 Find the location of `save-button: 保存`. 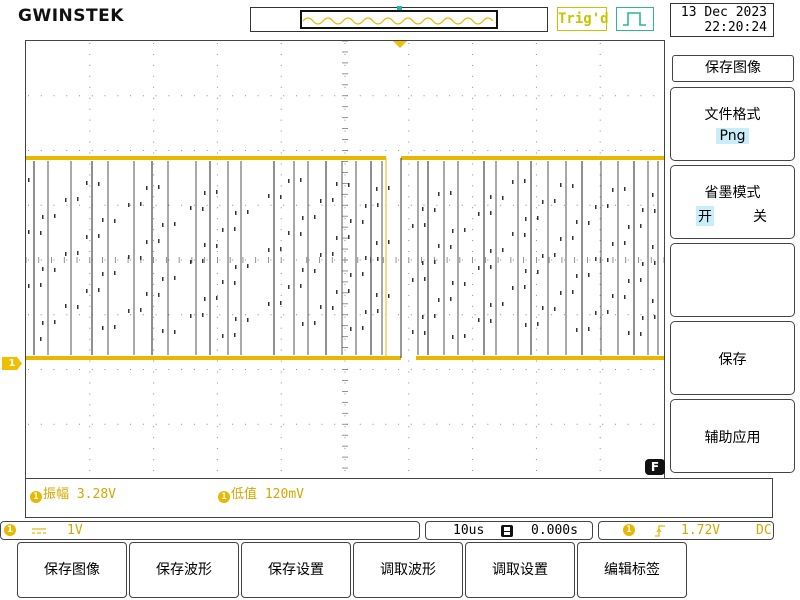

save-button: 保存 is located at coordinates (732, 358).